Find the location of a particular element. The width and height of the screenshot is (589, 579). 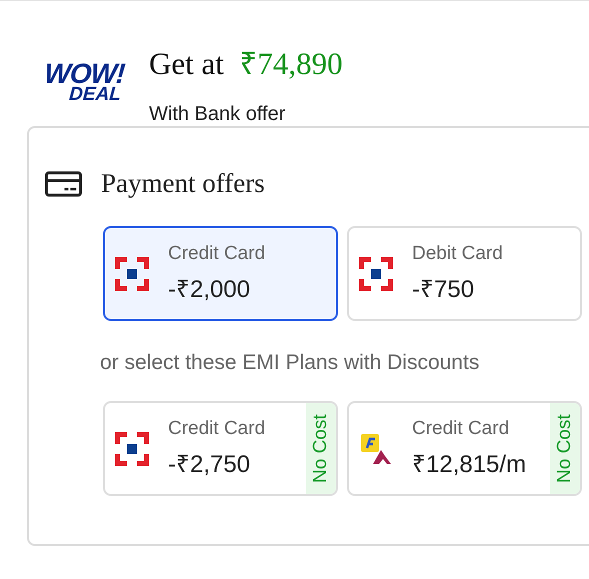

deal-price: Get at ₹74,890 is located at coordinates (246, 64).